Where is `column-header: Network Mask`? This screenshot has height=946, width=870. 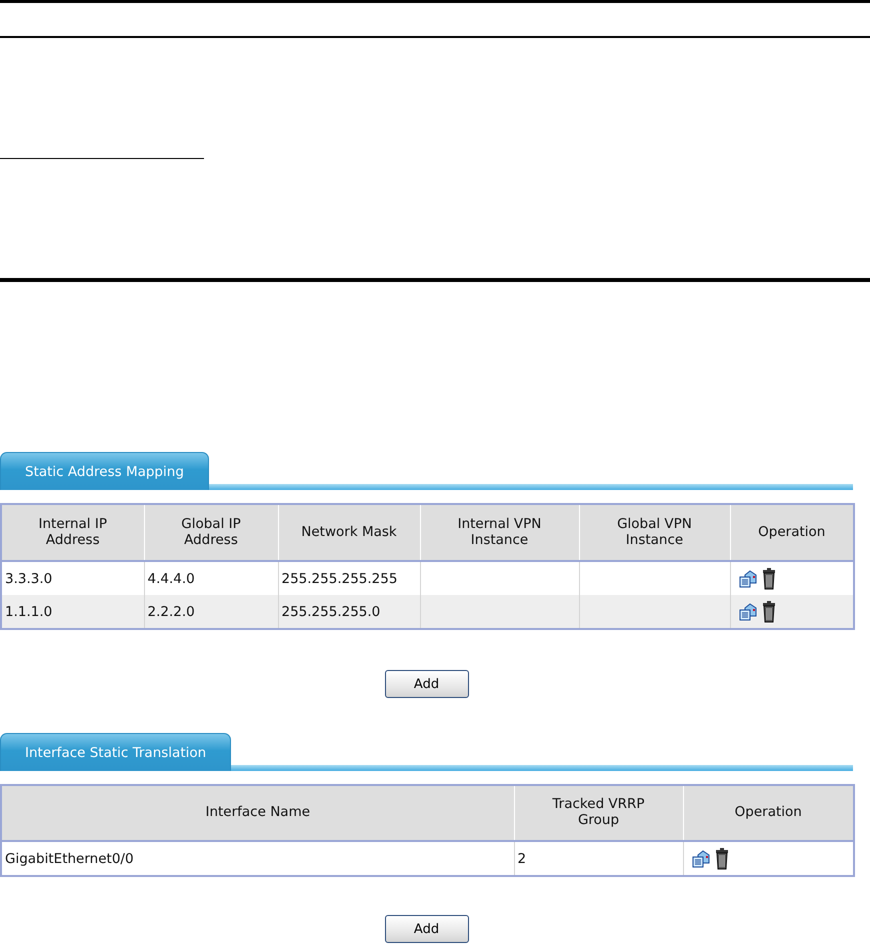 column-header: Network Mask is located at coordinates (349, 532).